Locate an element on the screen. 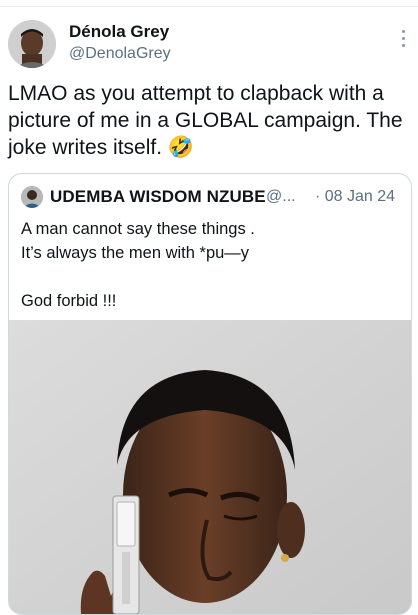  quoted-text-line: A man cannot say these things . is located at coordinates (138, 229).